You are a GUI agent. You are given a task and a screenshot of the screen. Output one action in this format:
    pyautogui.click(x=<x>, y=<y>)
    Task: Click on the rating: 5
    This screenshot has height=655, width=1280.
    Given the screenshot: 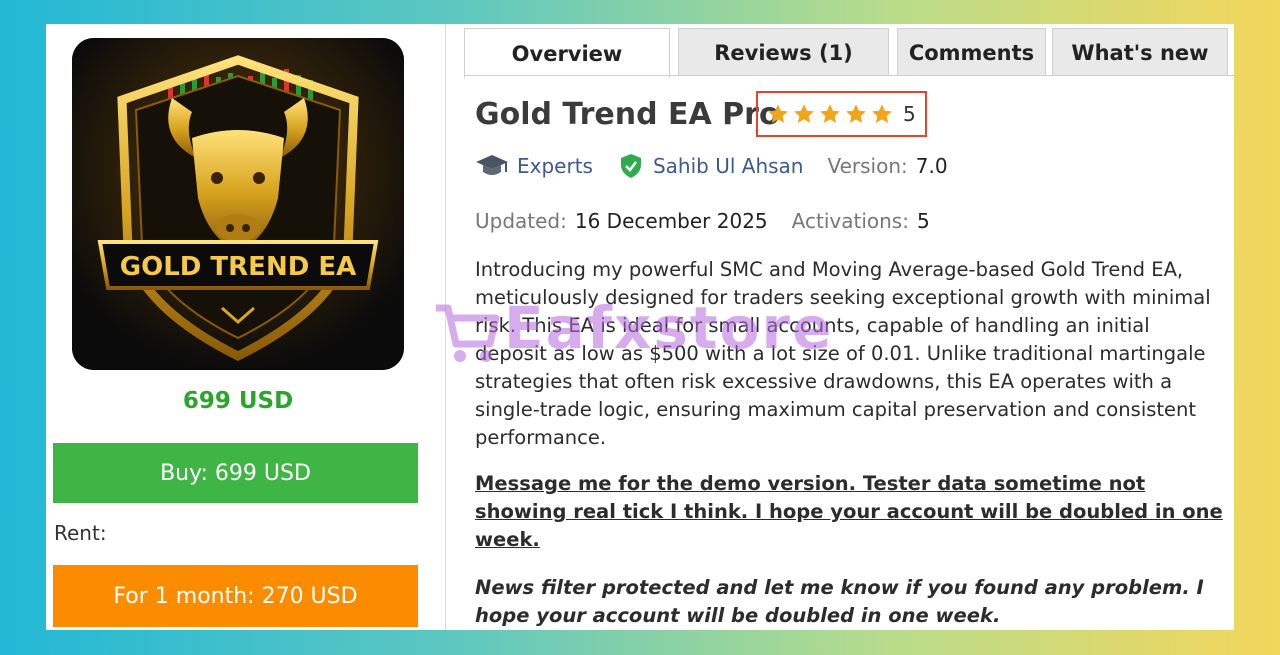 What is the action you would take?
    pyautogui.click(x=841, y=114)
    